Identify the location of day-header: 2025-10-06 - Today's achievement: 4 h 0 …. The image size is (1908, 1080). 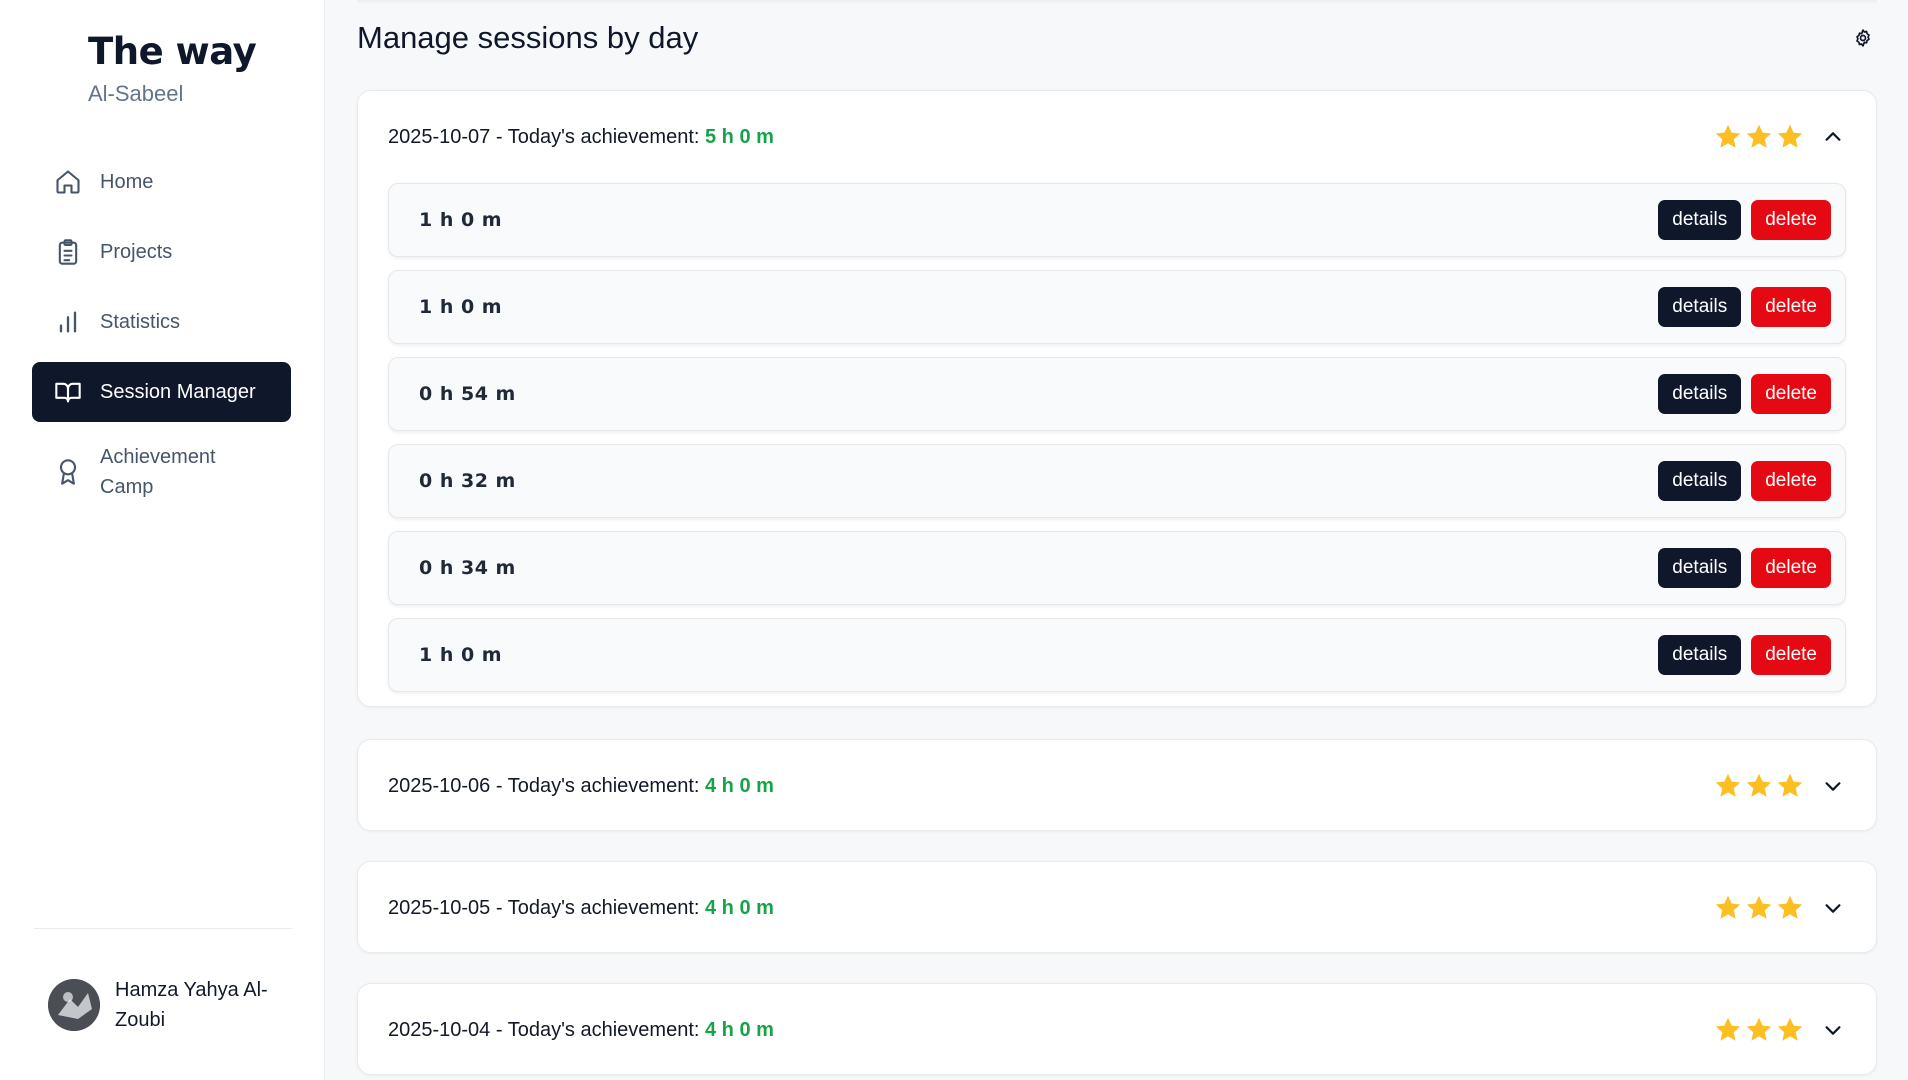
(1117, 786).